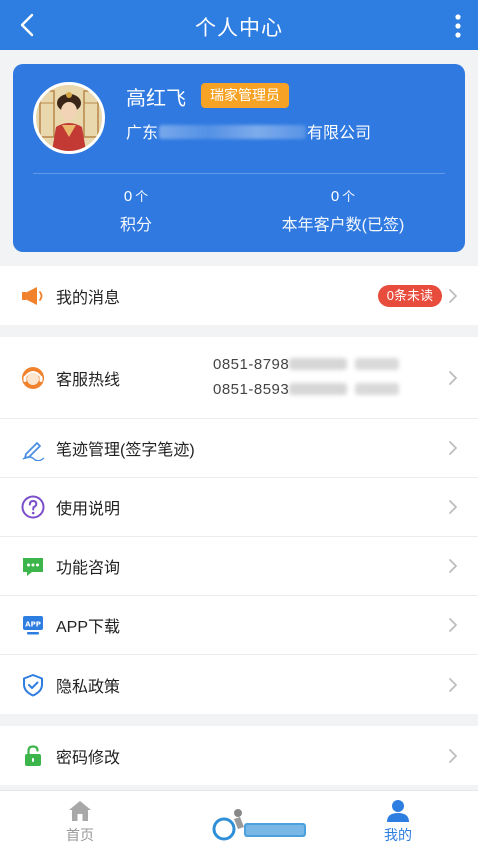  Describe the element at coordinates (458, 26) in the screenshot. I see `more-vertical-icon` at that location.